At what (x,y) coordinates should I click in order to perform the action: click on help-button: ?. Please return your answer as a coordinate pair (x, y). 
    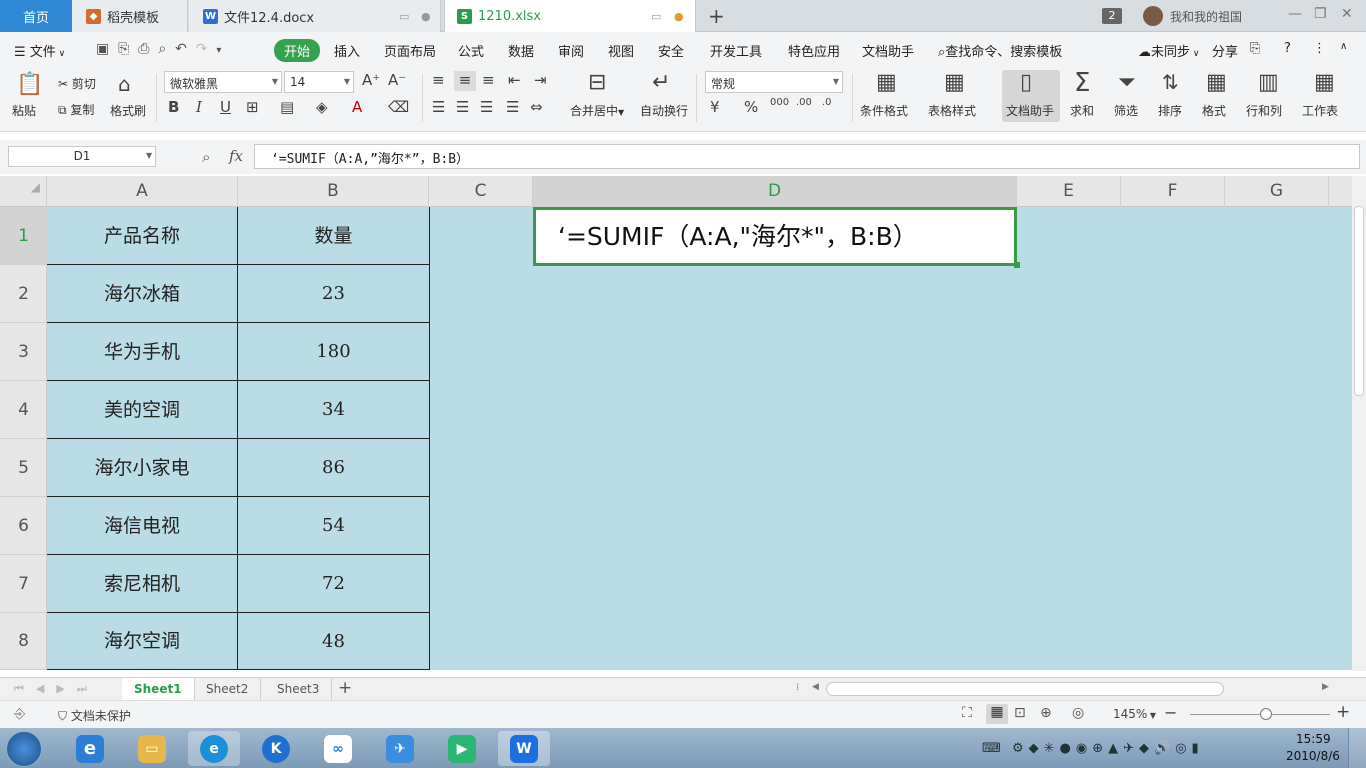
    Looking at the image, I should click on (1287, 48).